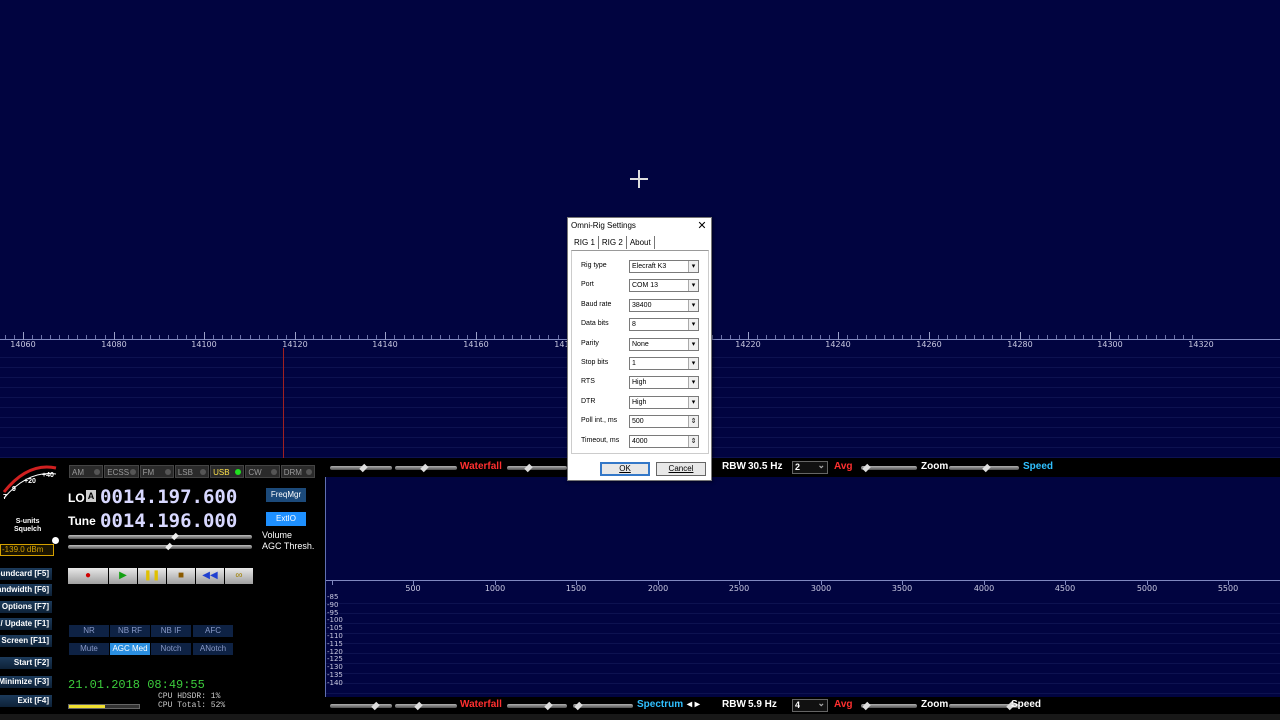  Describe the element at coordinates (168, 497) in the screenshot. I see `lo-frequency: 0014.197.600` at that location.